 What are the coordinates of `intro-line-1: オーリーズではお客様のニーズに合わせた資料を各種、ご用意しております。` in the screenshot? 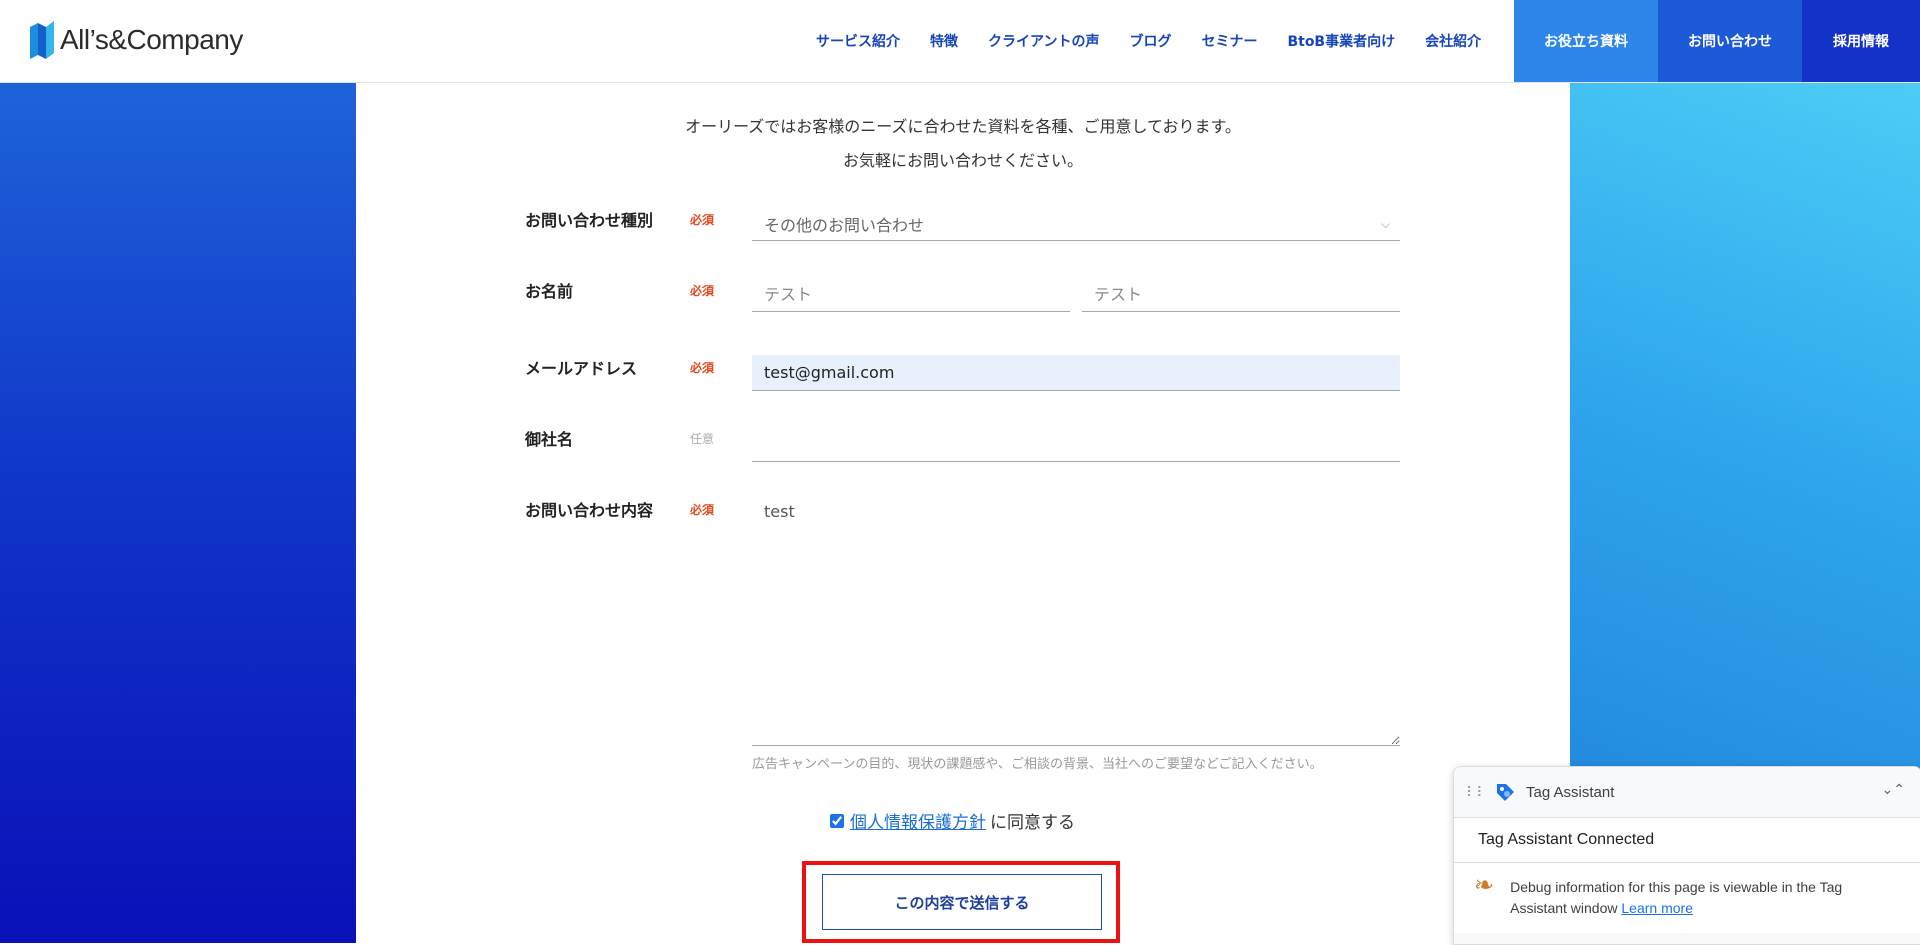 It's located at (963, 126).